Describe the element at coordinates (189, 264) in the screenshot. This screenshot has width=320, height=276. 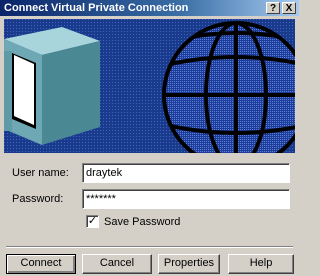
I see `properties-button: Properties` at that location.